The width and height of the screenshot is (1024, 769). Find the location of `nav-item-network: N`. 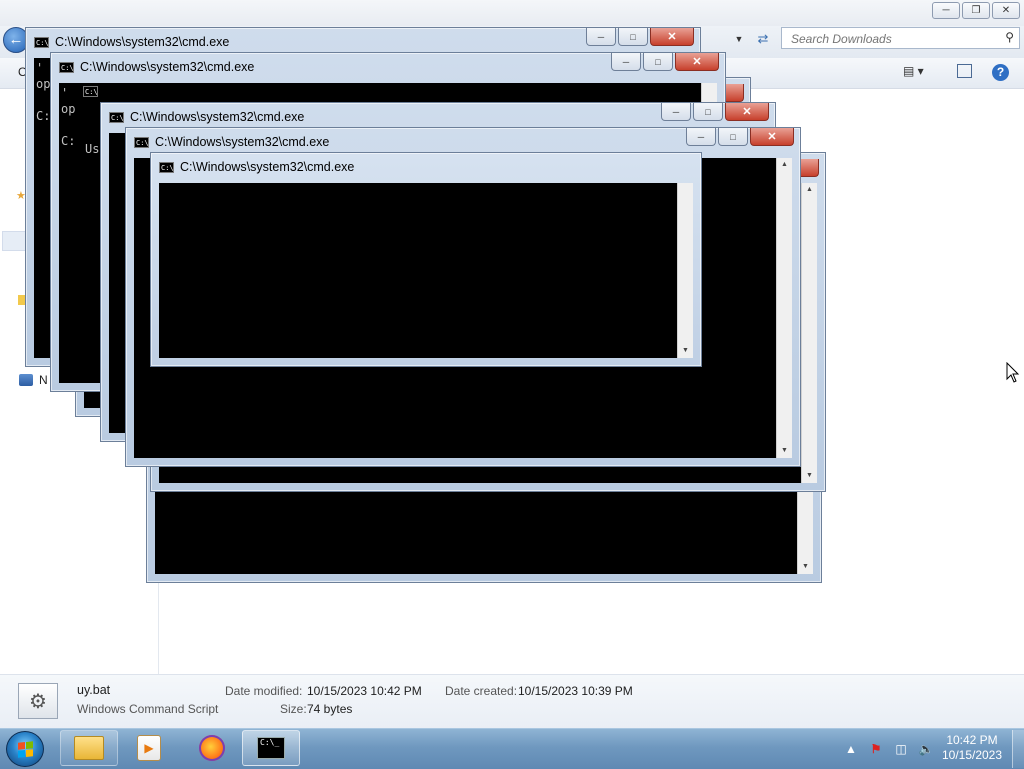

nav-item-network: N is located at coordinates (33, 380).